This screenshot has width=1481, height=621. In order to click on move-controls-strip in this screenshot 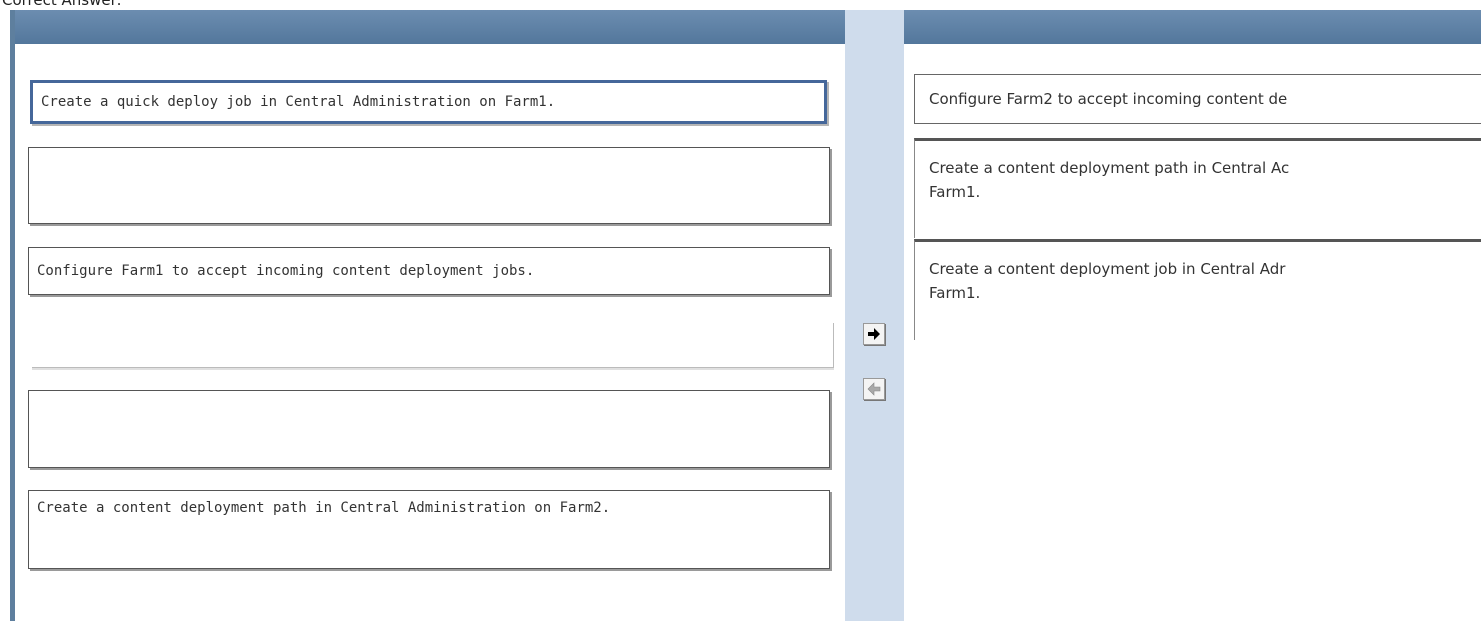, I will do `click(874, 315)`.